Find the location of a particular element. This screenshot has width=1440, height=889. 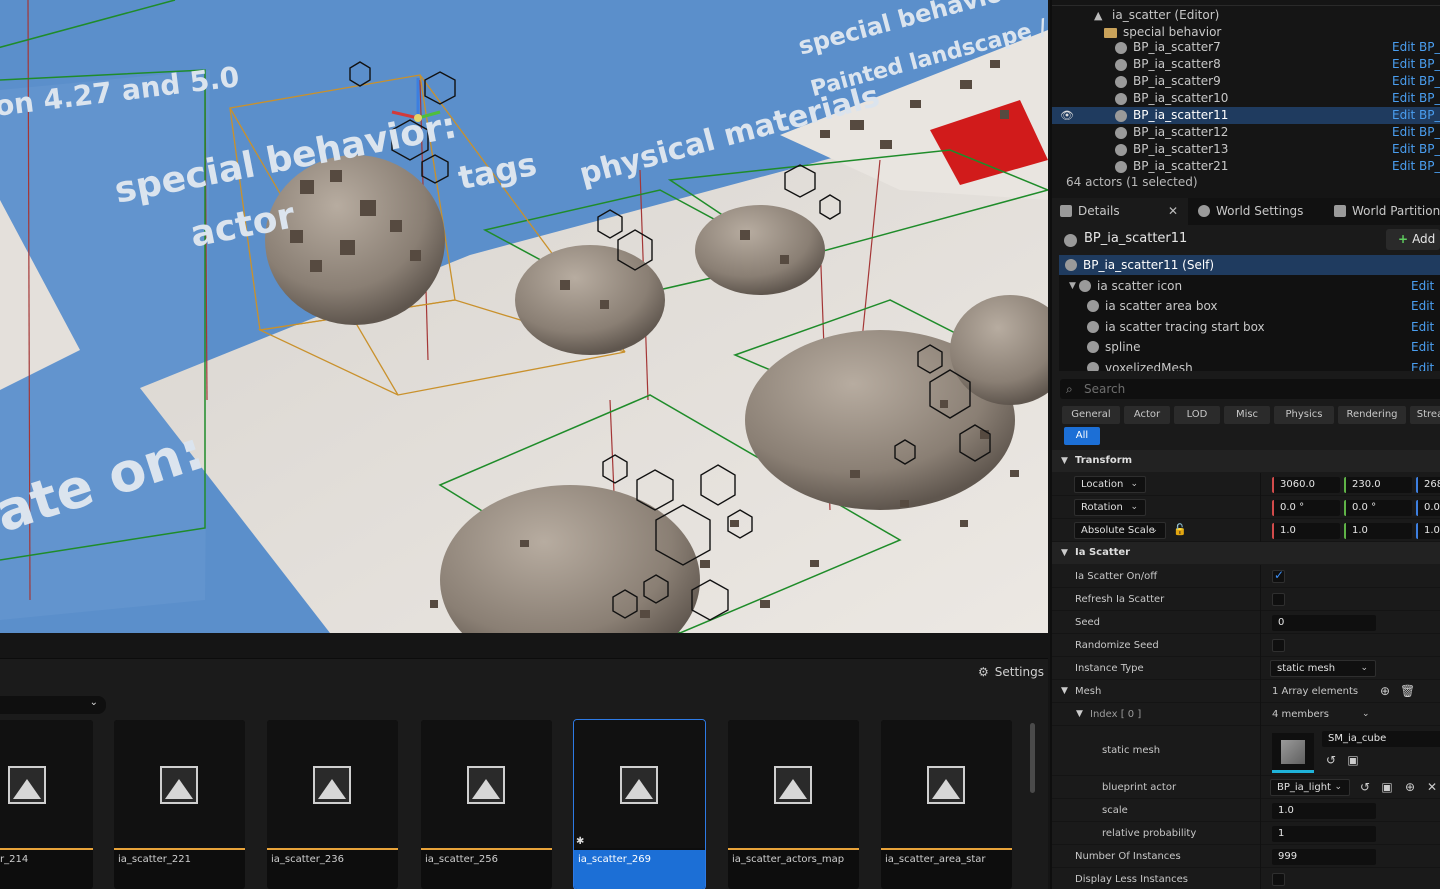

static-mesh-thumbnail is located at coordinates (1293, 753).